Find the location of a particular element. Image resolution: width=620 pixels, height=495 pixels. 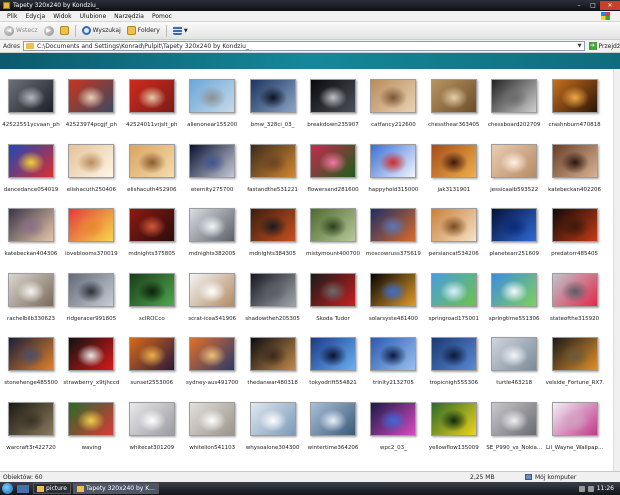

menu-edit: Edycja is located at coordinates (35, 16).